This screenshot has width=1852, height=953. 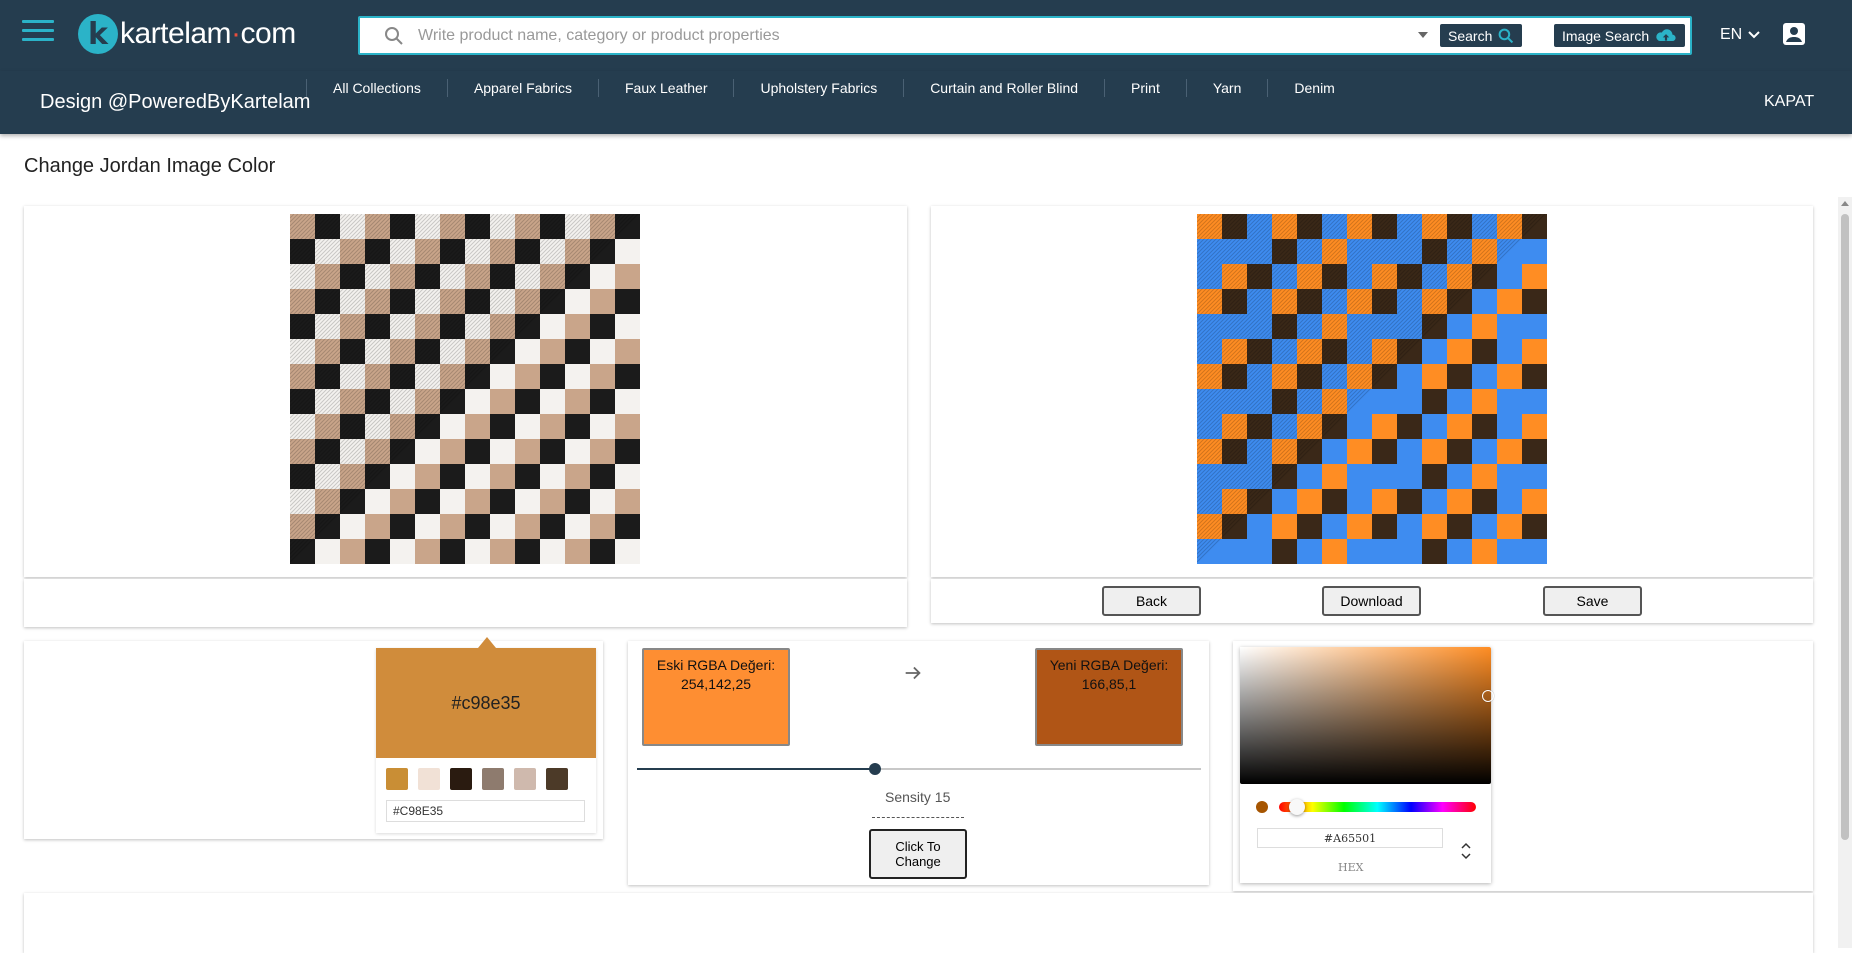 What do you see at coordinates (665, 88) in the screenshot?
I see `nav-faux-leather: Faux Leather` at bounding box center [665, 88].